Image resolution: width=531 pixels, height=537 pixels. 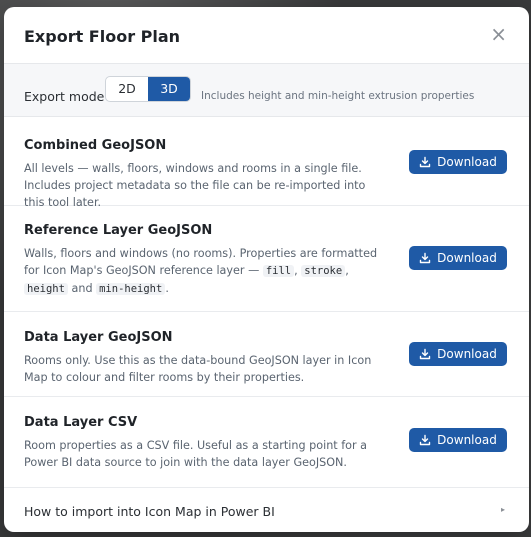 What do you see at coordinates (278, 271) in the screenshot?
I see `code-fill: fill` at bounding box center [278, 271].